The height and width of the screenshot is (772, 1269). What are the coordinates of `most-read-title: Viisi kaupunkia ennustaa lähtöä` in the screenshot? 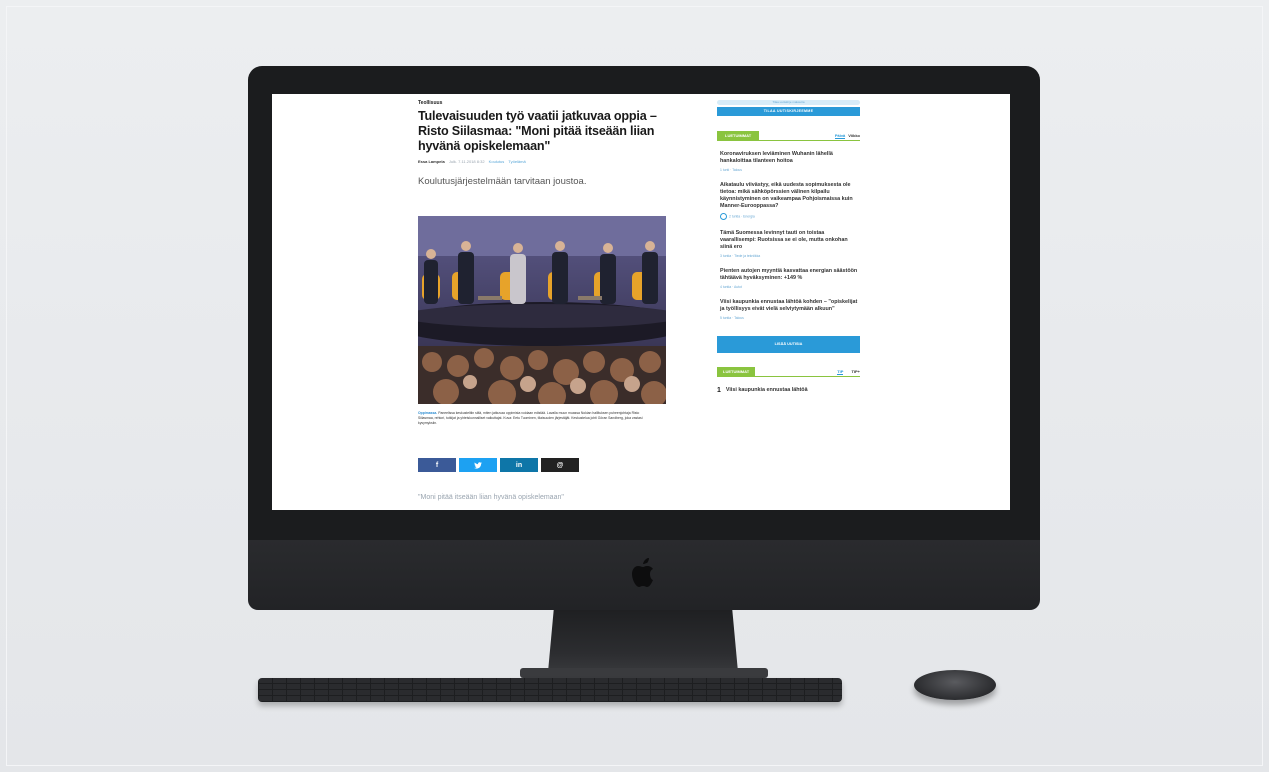 It's located at (767, 390).